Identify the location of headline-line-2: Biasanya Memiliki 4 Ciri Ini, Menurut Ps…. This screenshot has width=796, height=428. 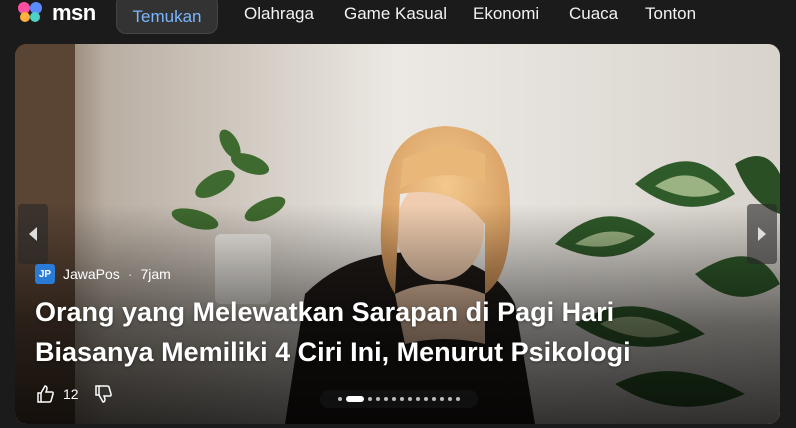
(333, 352).